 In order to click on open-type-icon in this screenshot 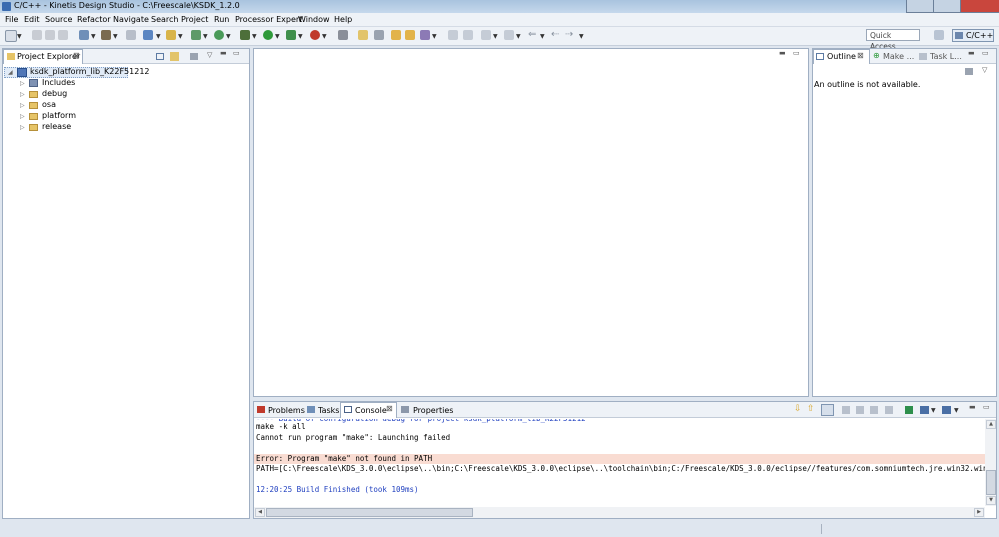, I will do `click(396, 35)`.